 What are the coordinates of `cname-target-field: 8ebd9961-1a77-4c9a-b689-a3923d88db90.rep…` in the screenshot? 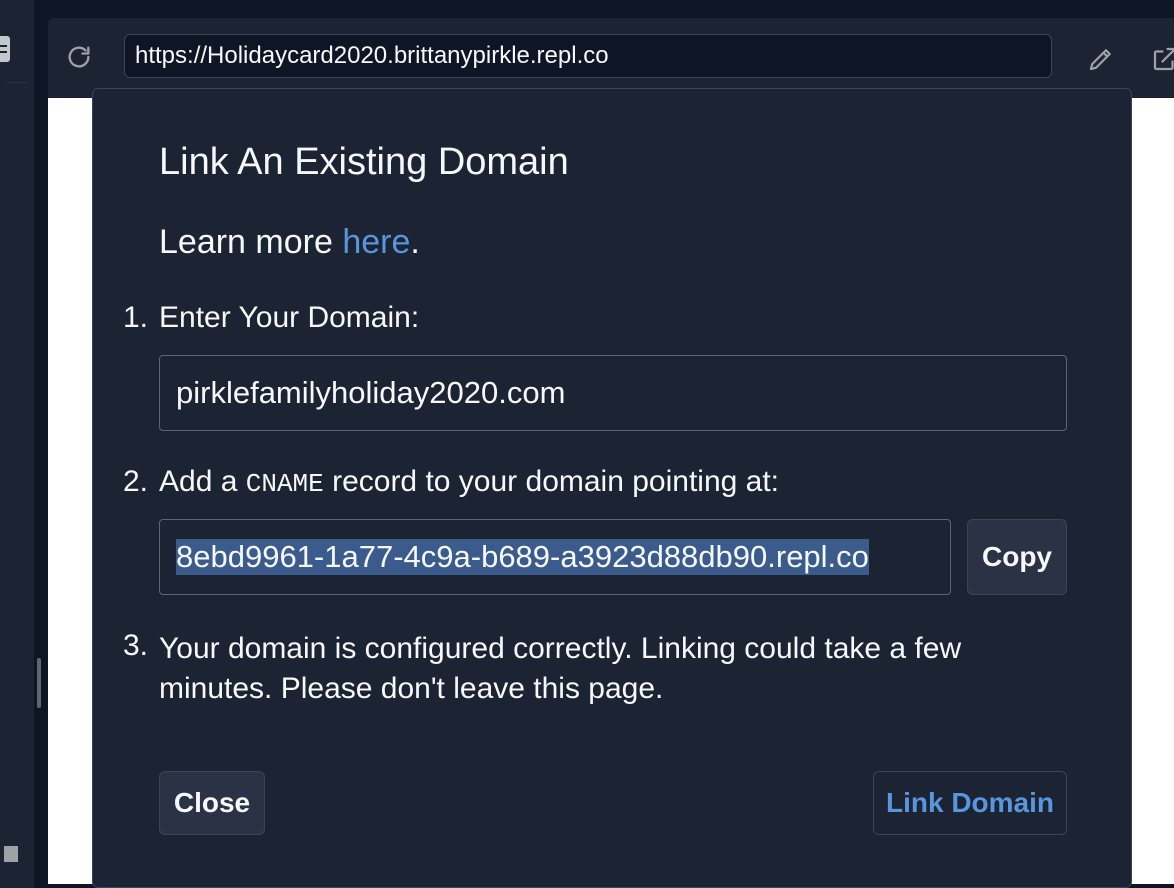 It's located at (555, 557).